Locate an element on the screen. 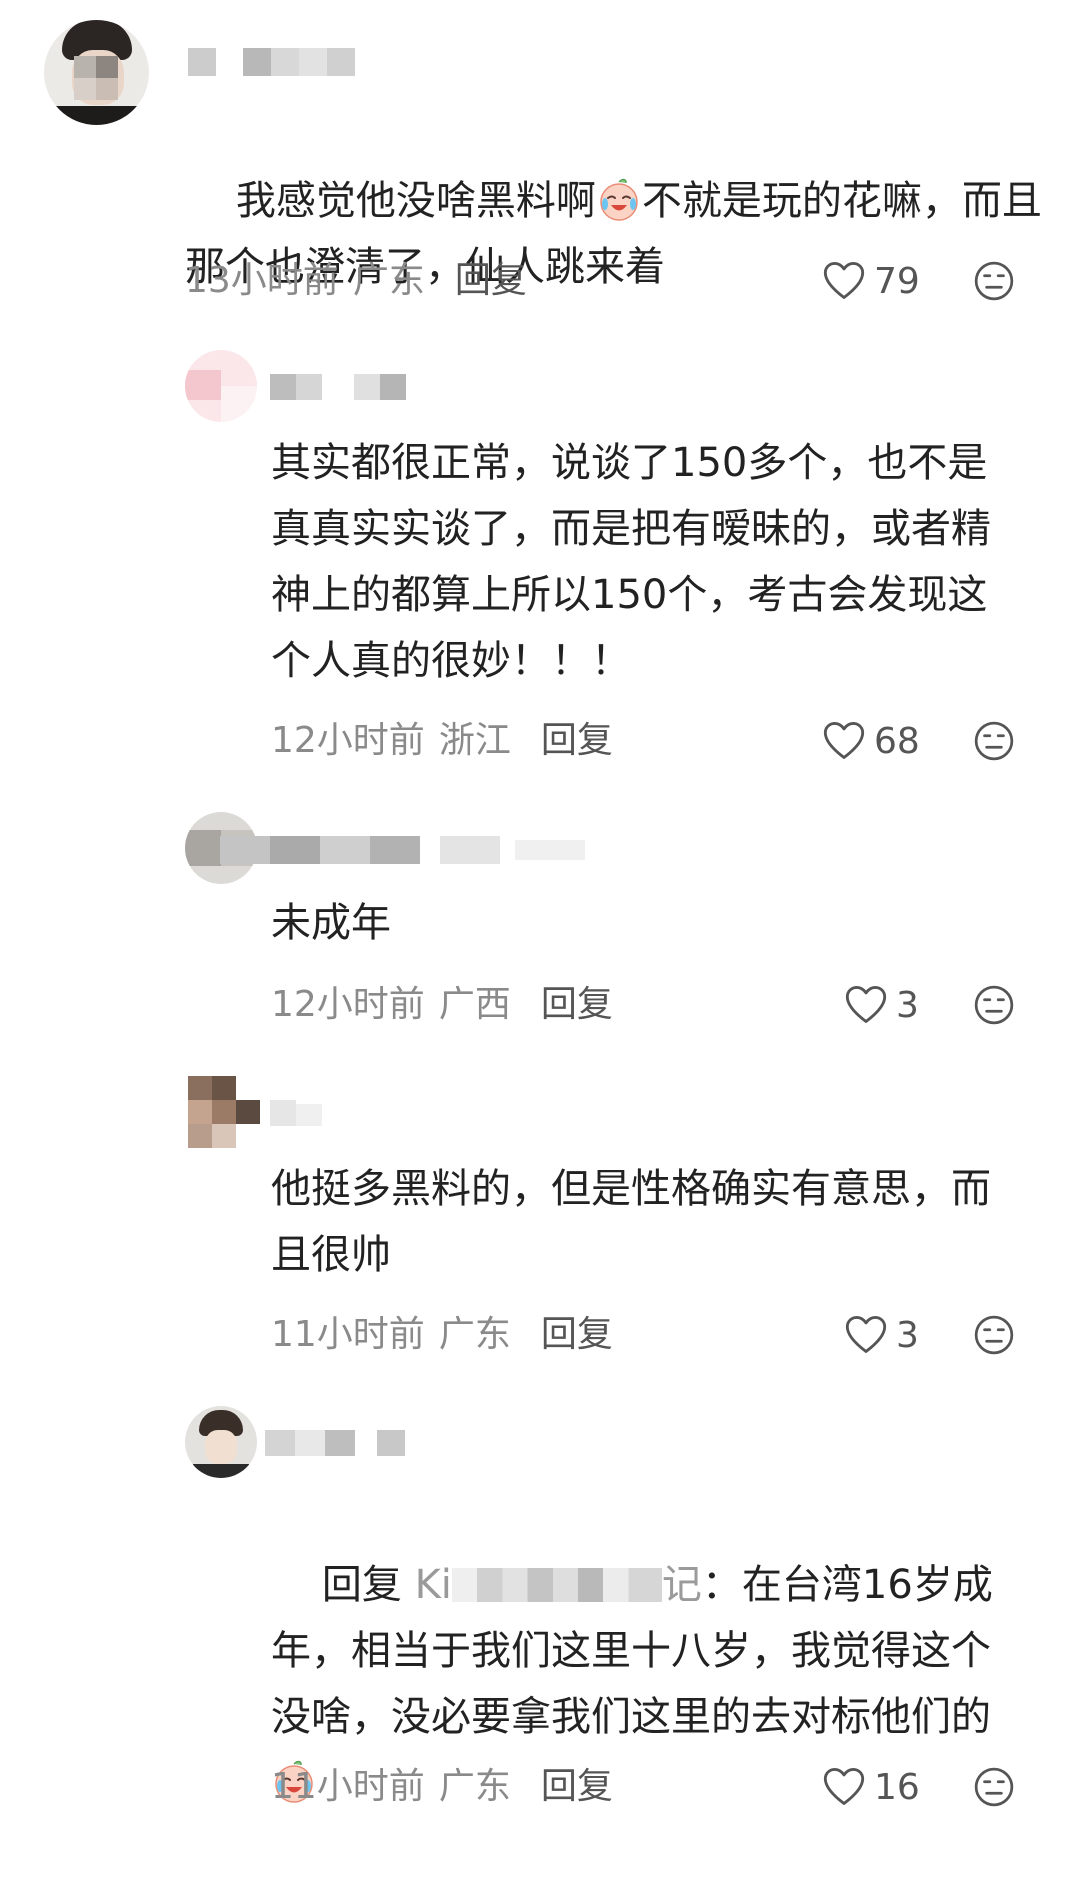 Image resolution: width=1080 pixels, height=1882 pixels. comment-meta: 12小时前 广西 回复 is located at coordinates (442, 1005).